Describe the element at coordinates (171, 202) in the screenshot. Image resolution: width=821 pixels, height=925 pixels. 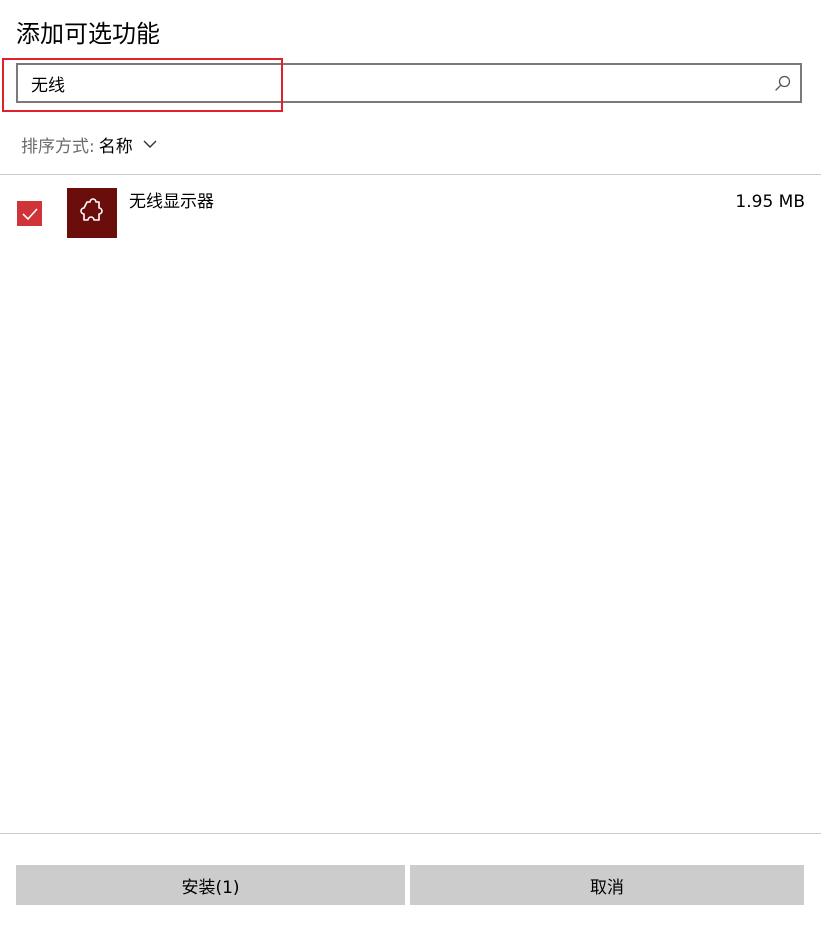
I see `feature-name: 无线显示器` at that location.